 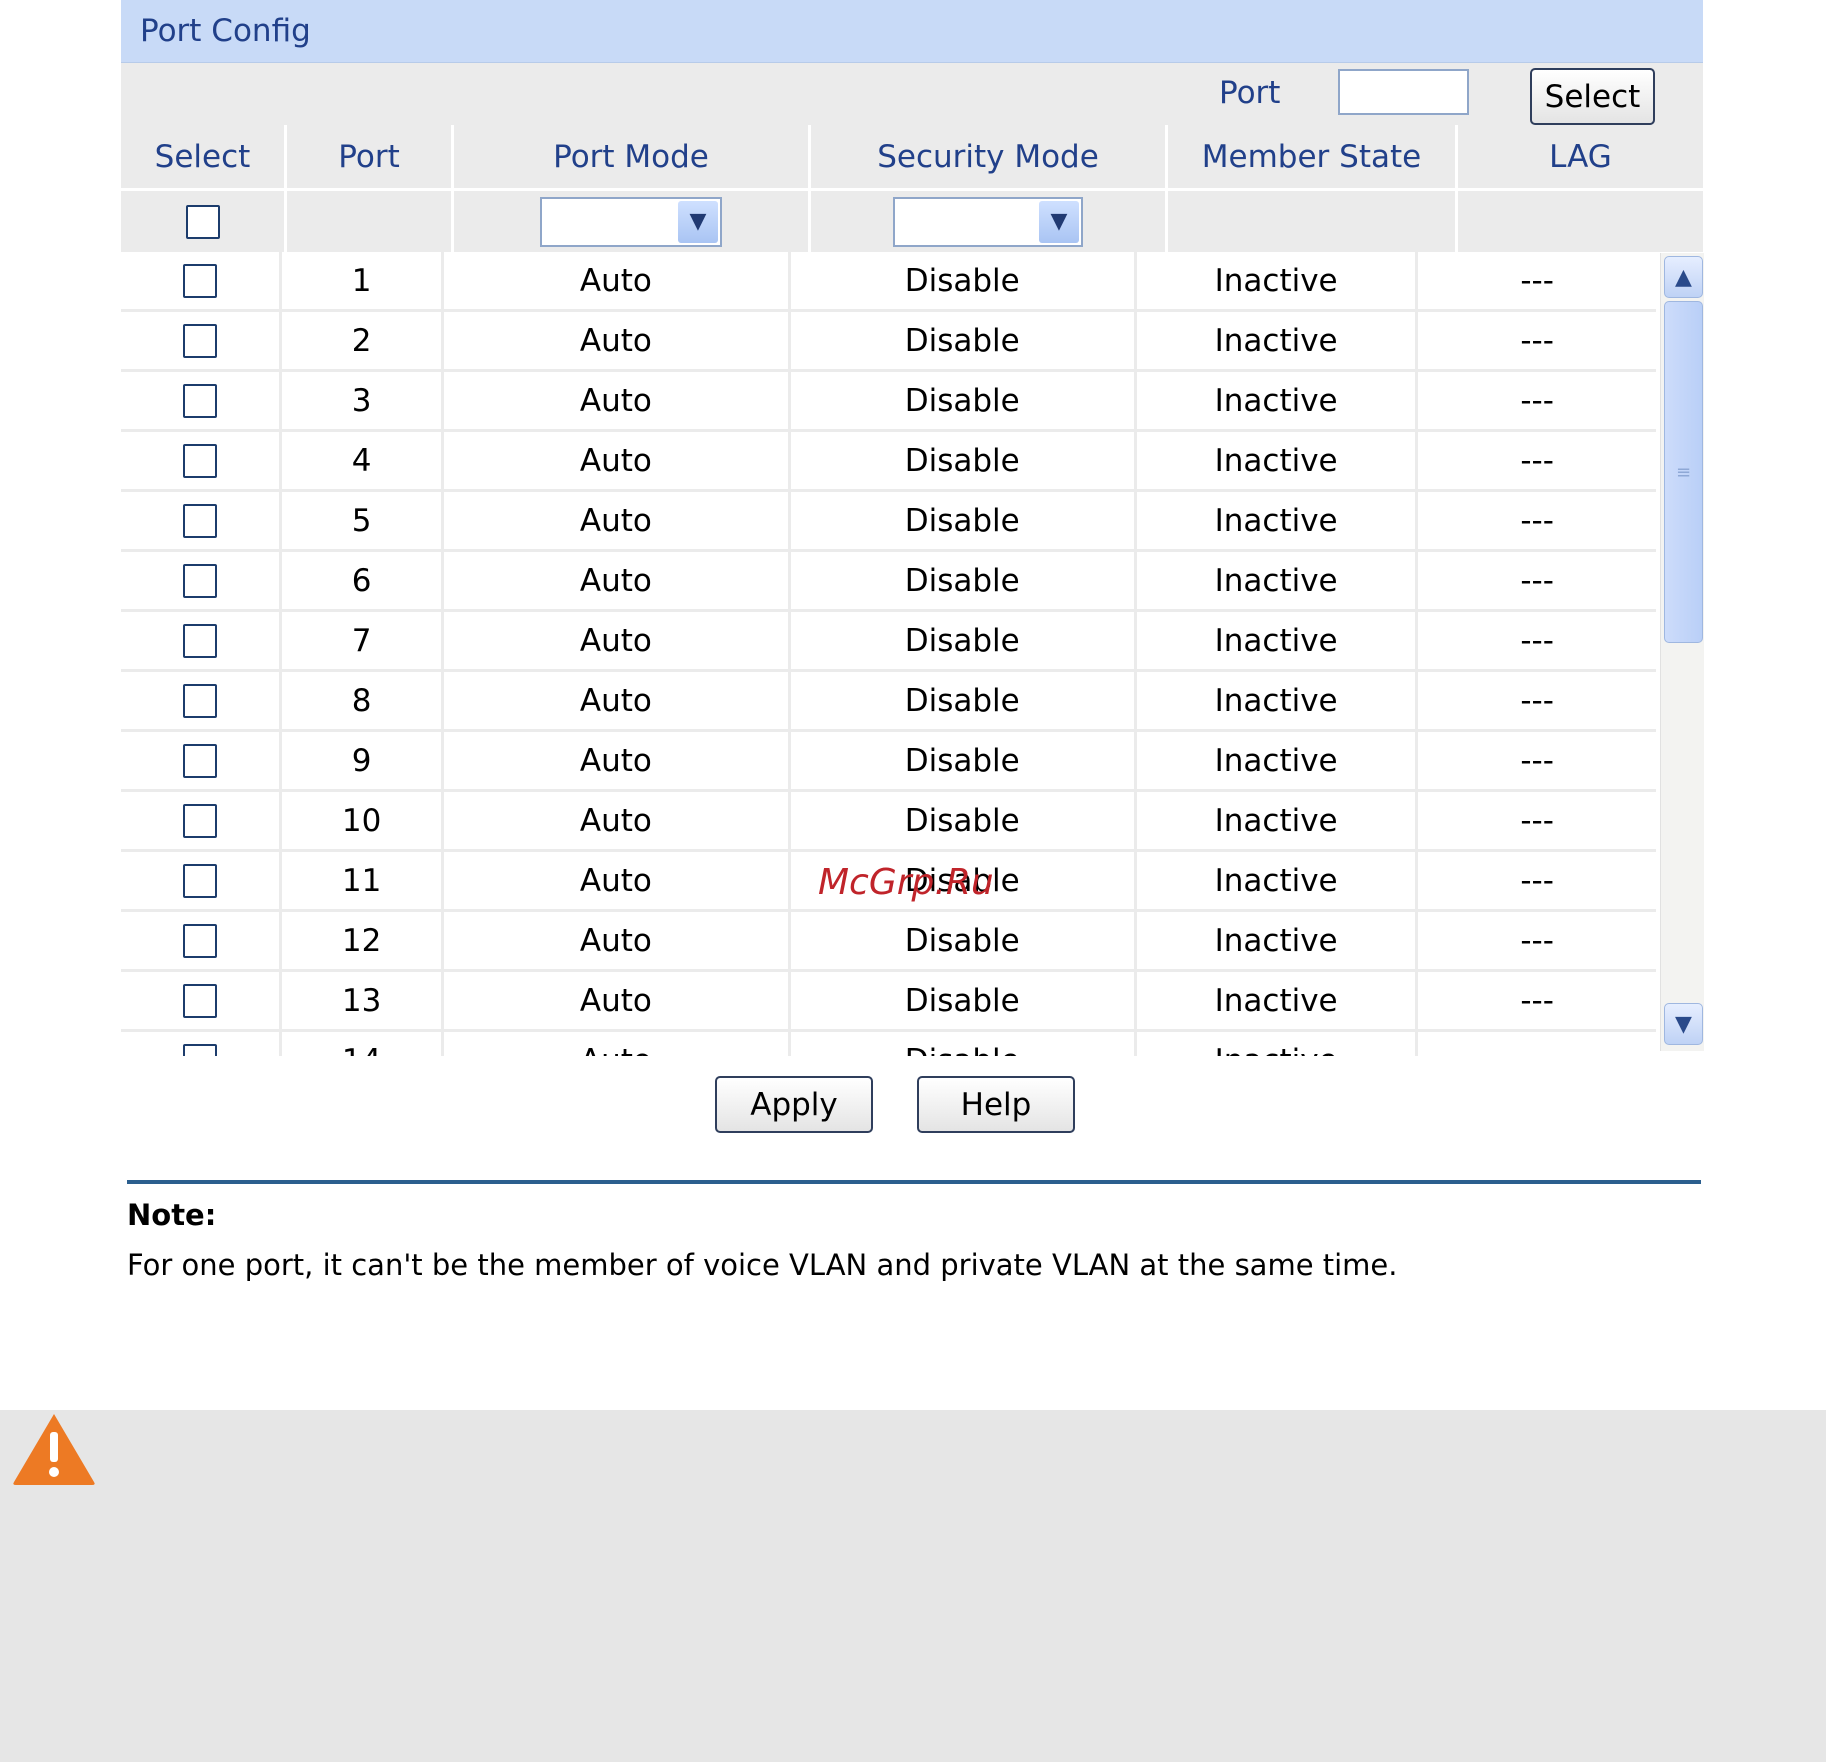 I want to click on security-mode-dropdown: ▼, so click(x=988, y=221).